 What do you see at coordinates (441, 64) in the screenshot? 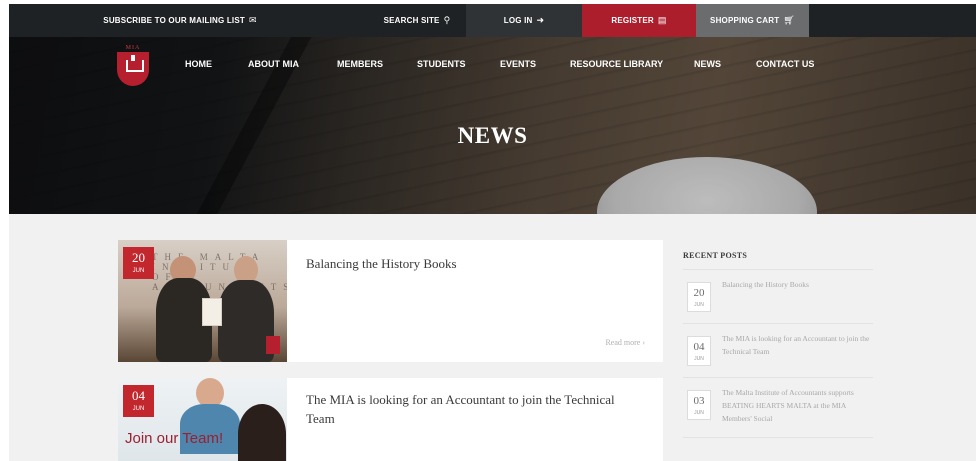
I see `nav-students: STUDENTS` at bounding box center [441, 64].